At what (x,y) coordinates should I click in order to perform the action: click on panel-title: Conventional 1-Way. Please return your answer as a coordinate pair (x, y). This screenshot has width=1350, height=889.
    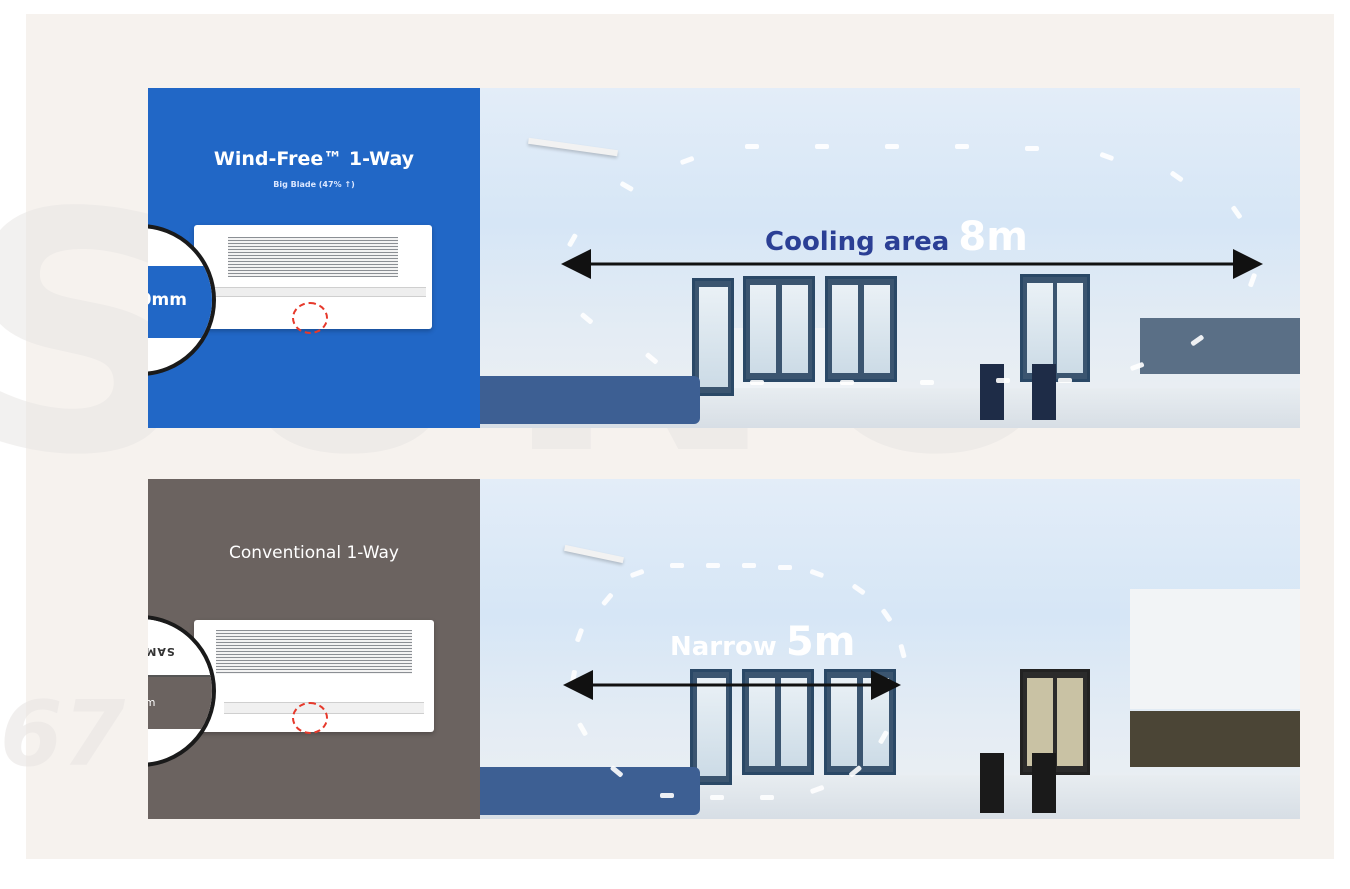
    Looking at the image, I should click on (314, 553).